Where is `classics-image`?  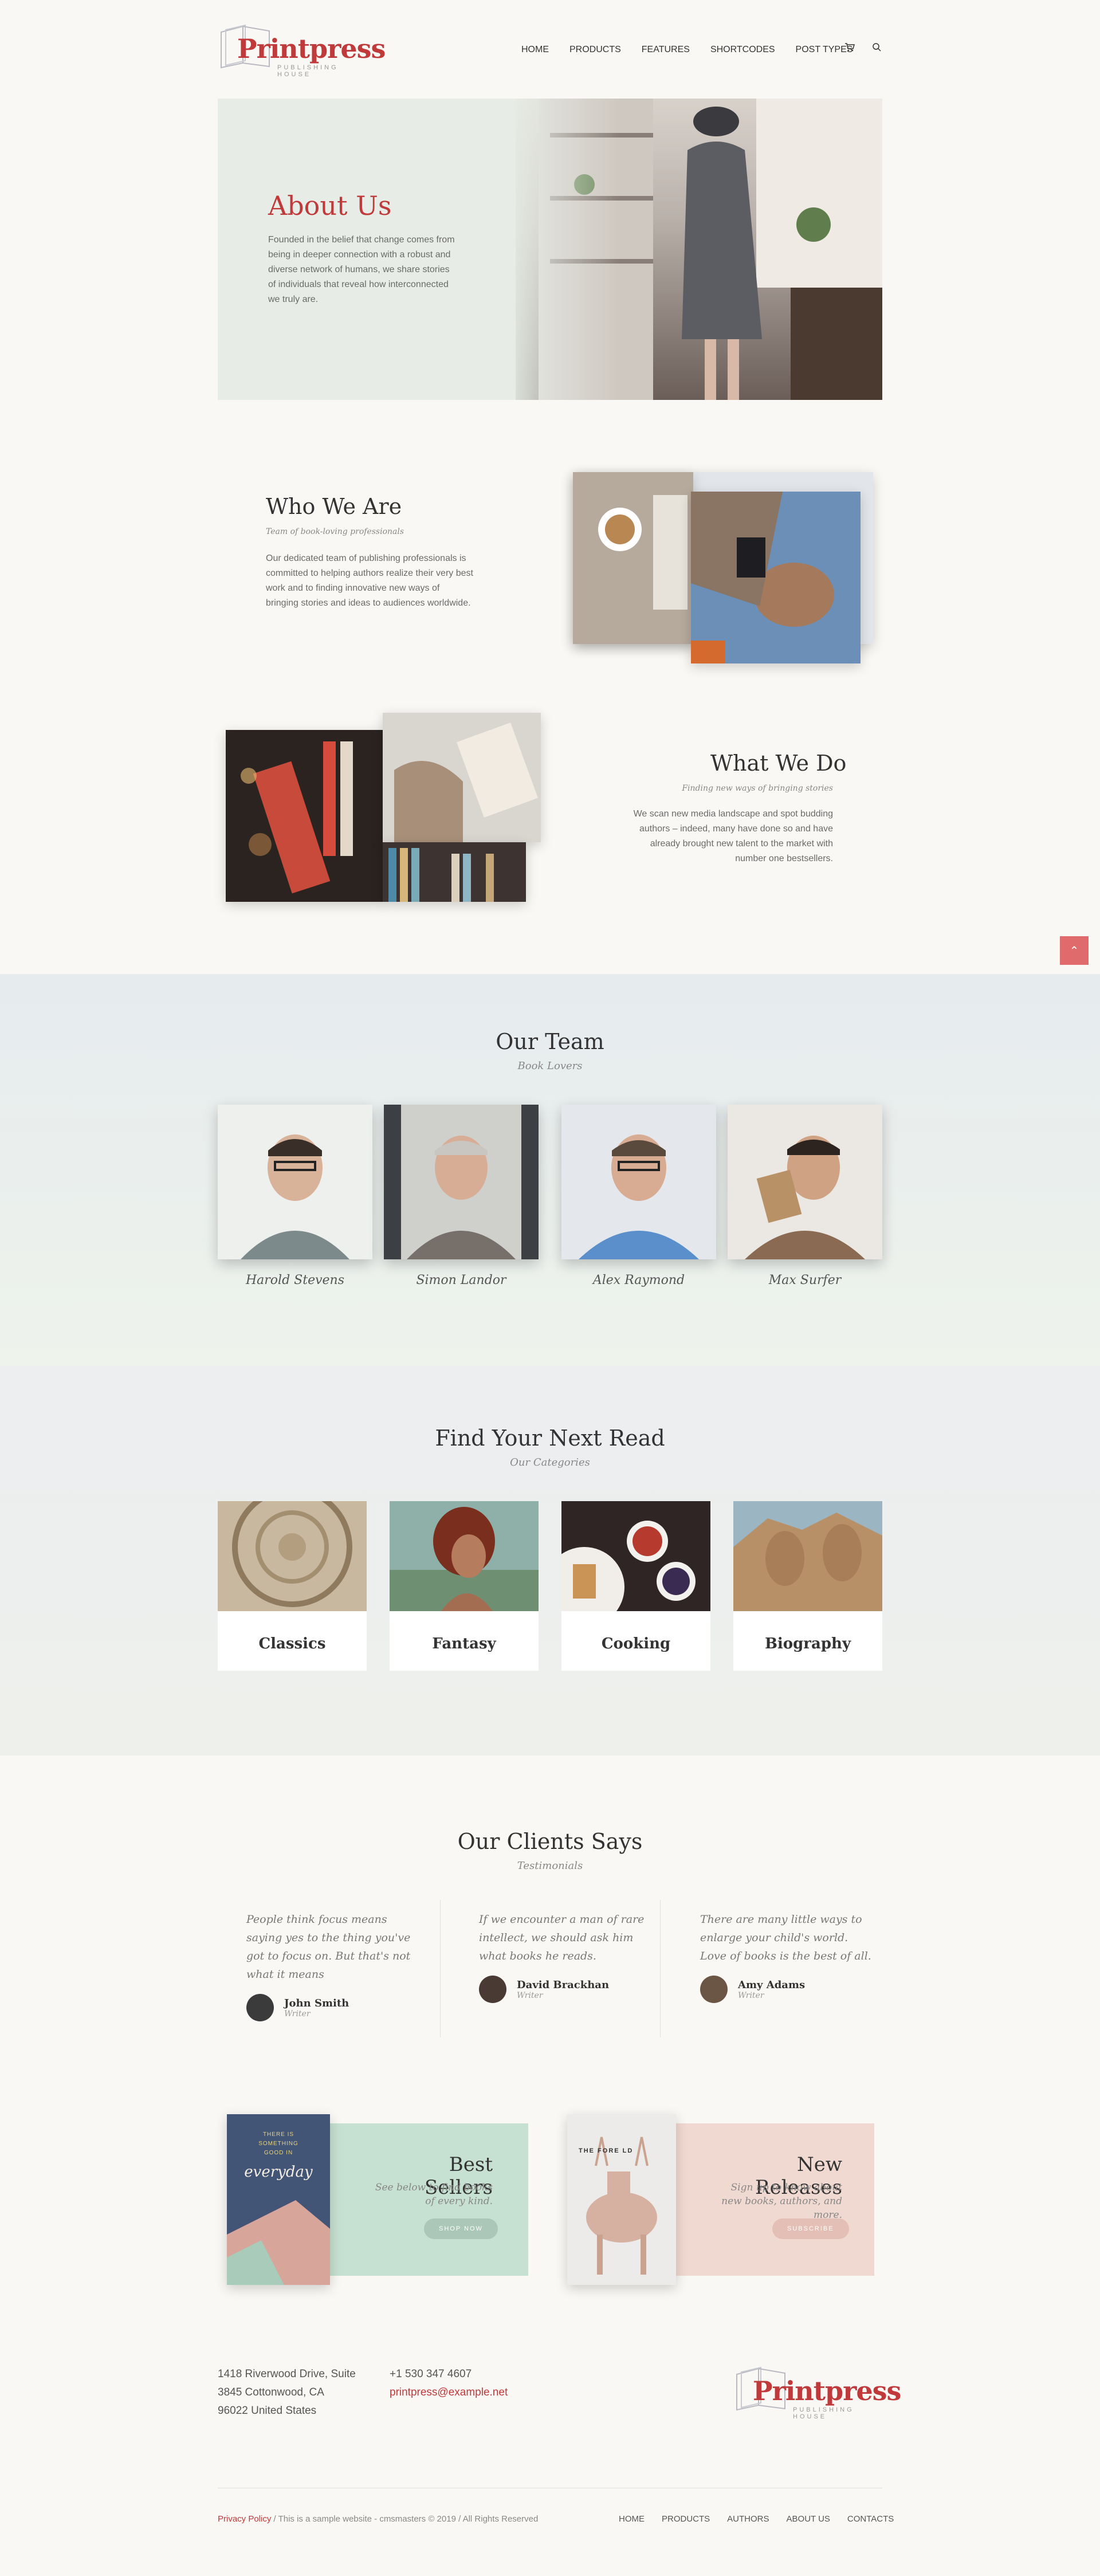 classics-image is located at coordinates (292, 1549).